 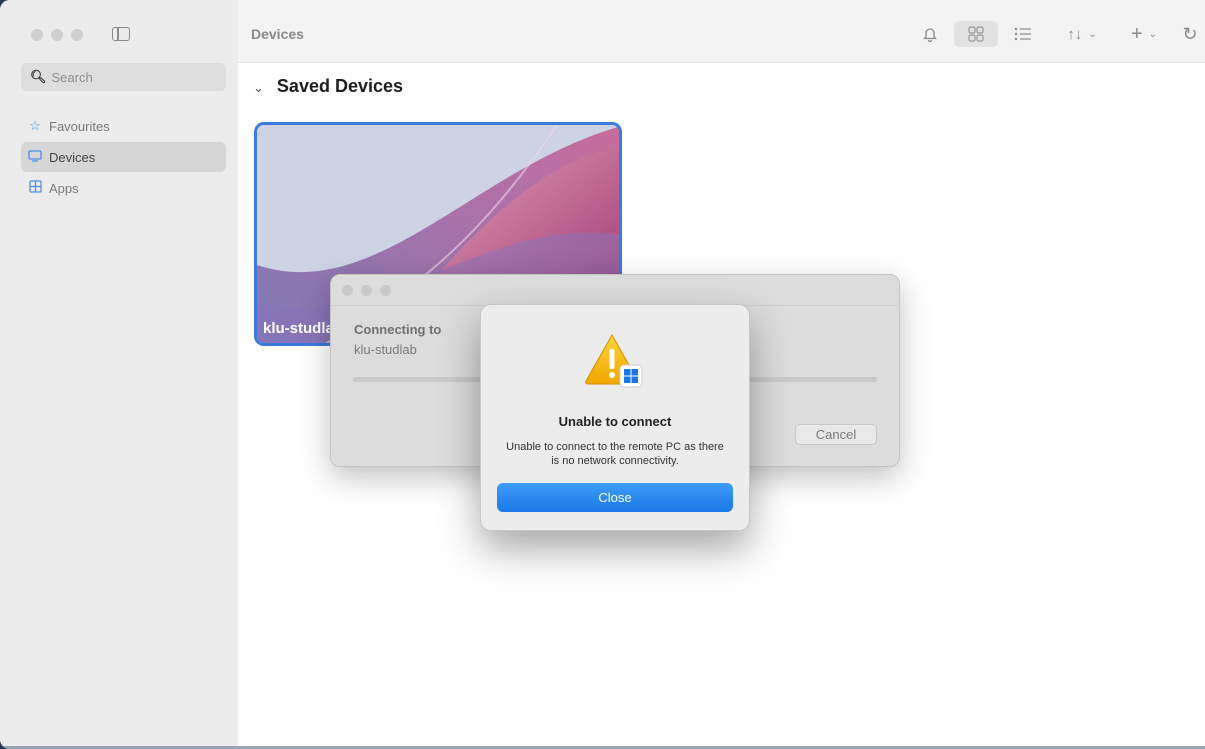 I want to click on refresh-icon: ↻, so click(x=1190, y=34).